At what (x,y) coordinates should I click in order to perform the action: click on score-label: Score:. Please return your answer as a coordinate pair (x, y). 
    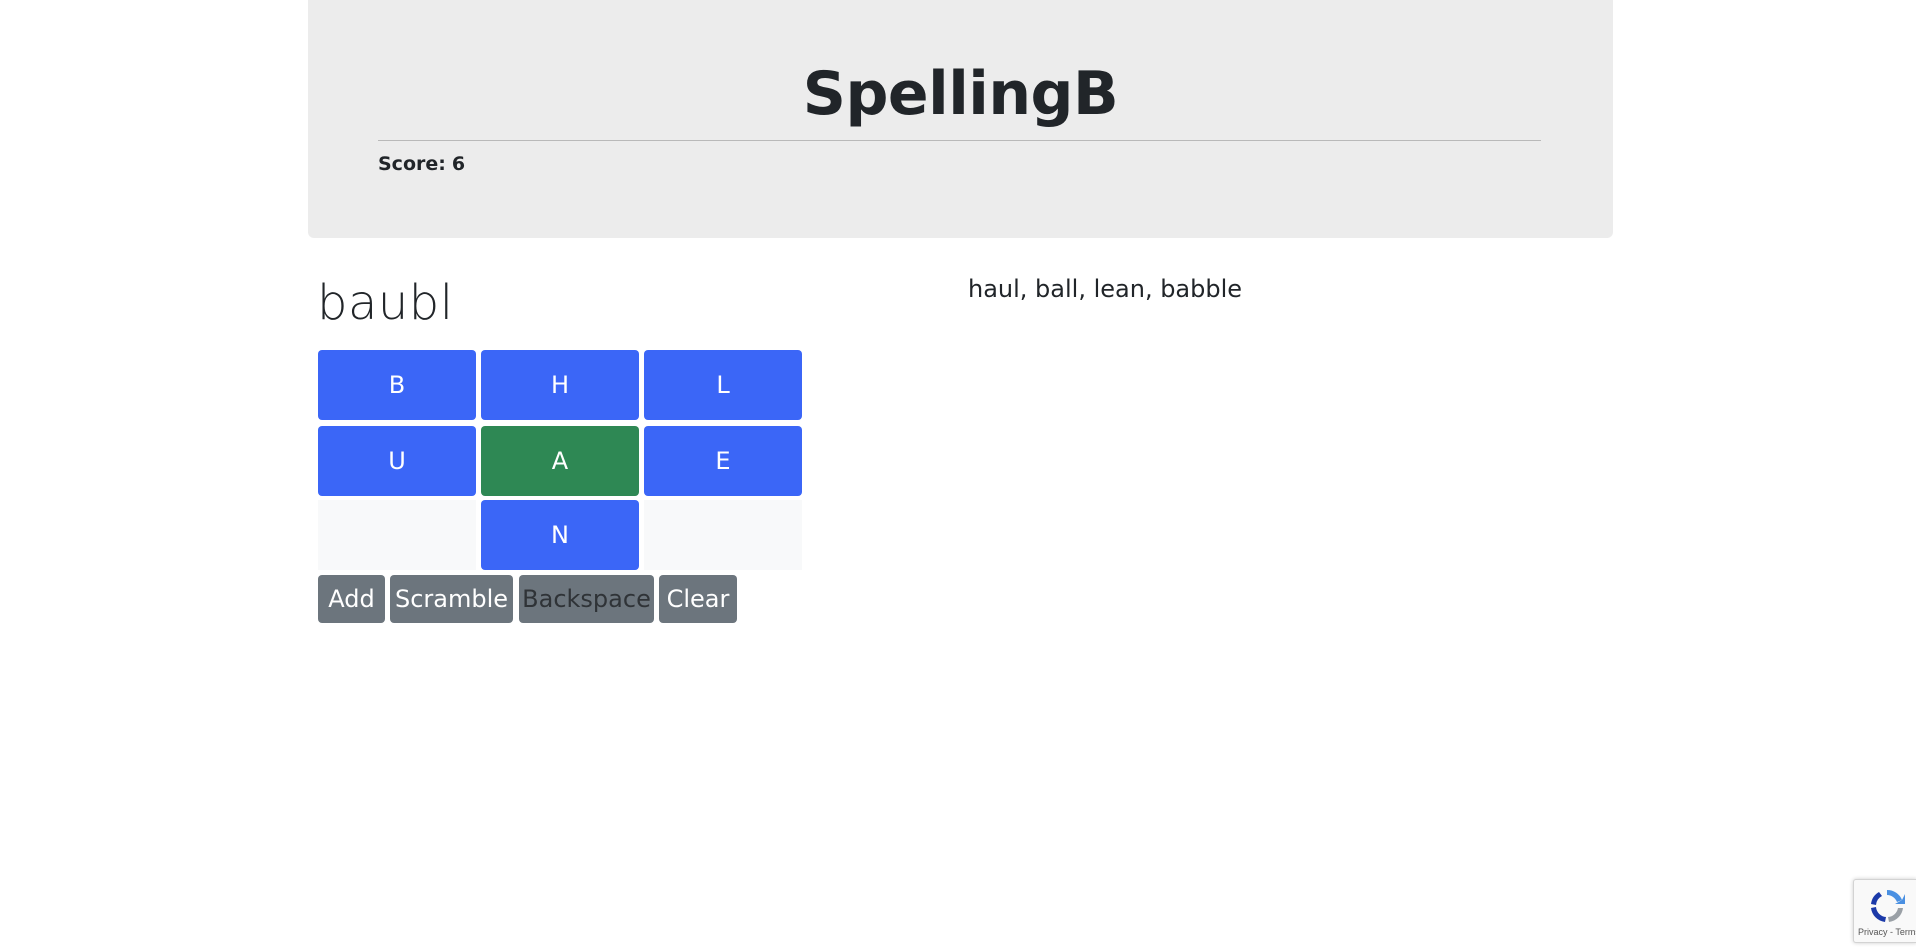
    Looking at the image, I should click on (412, 164).